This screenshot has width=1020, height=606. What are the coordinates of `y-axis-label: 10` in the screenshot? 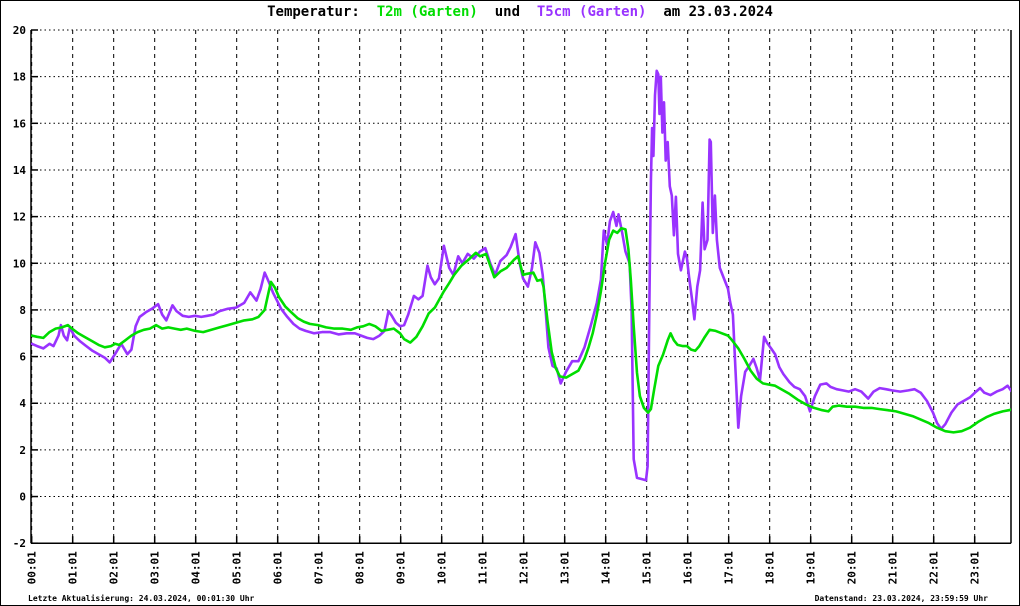 It's located at (19, 263).